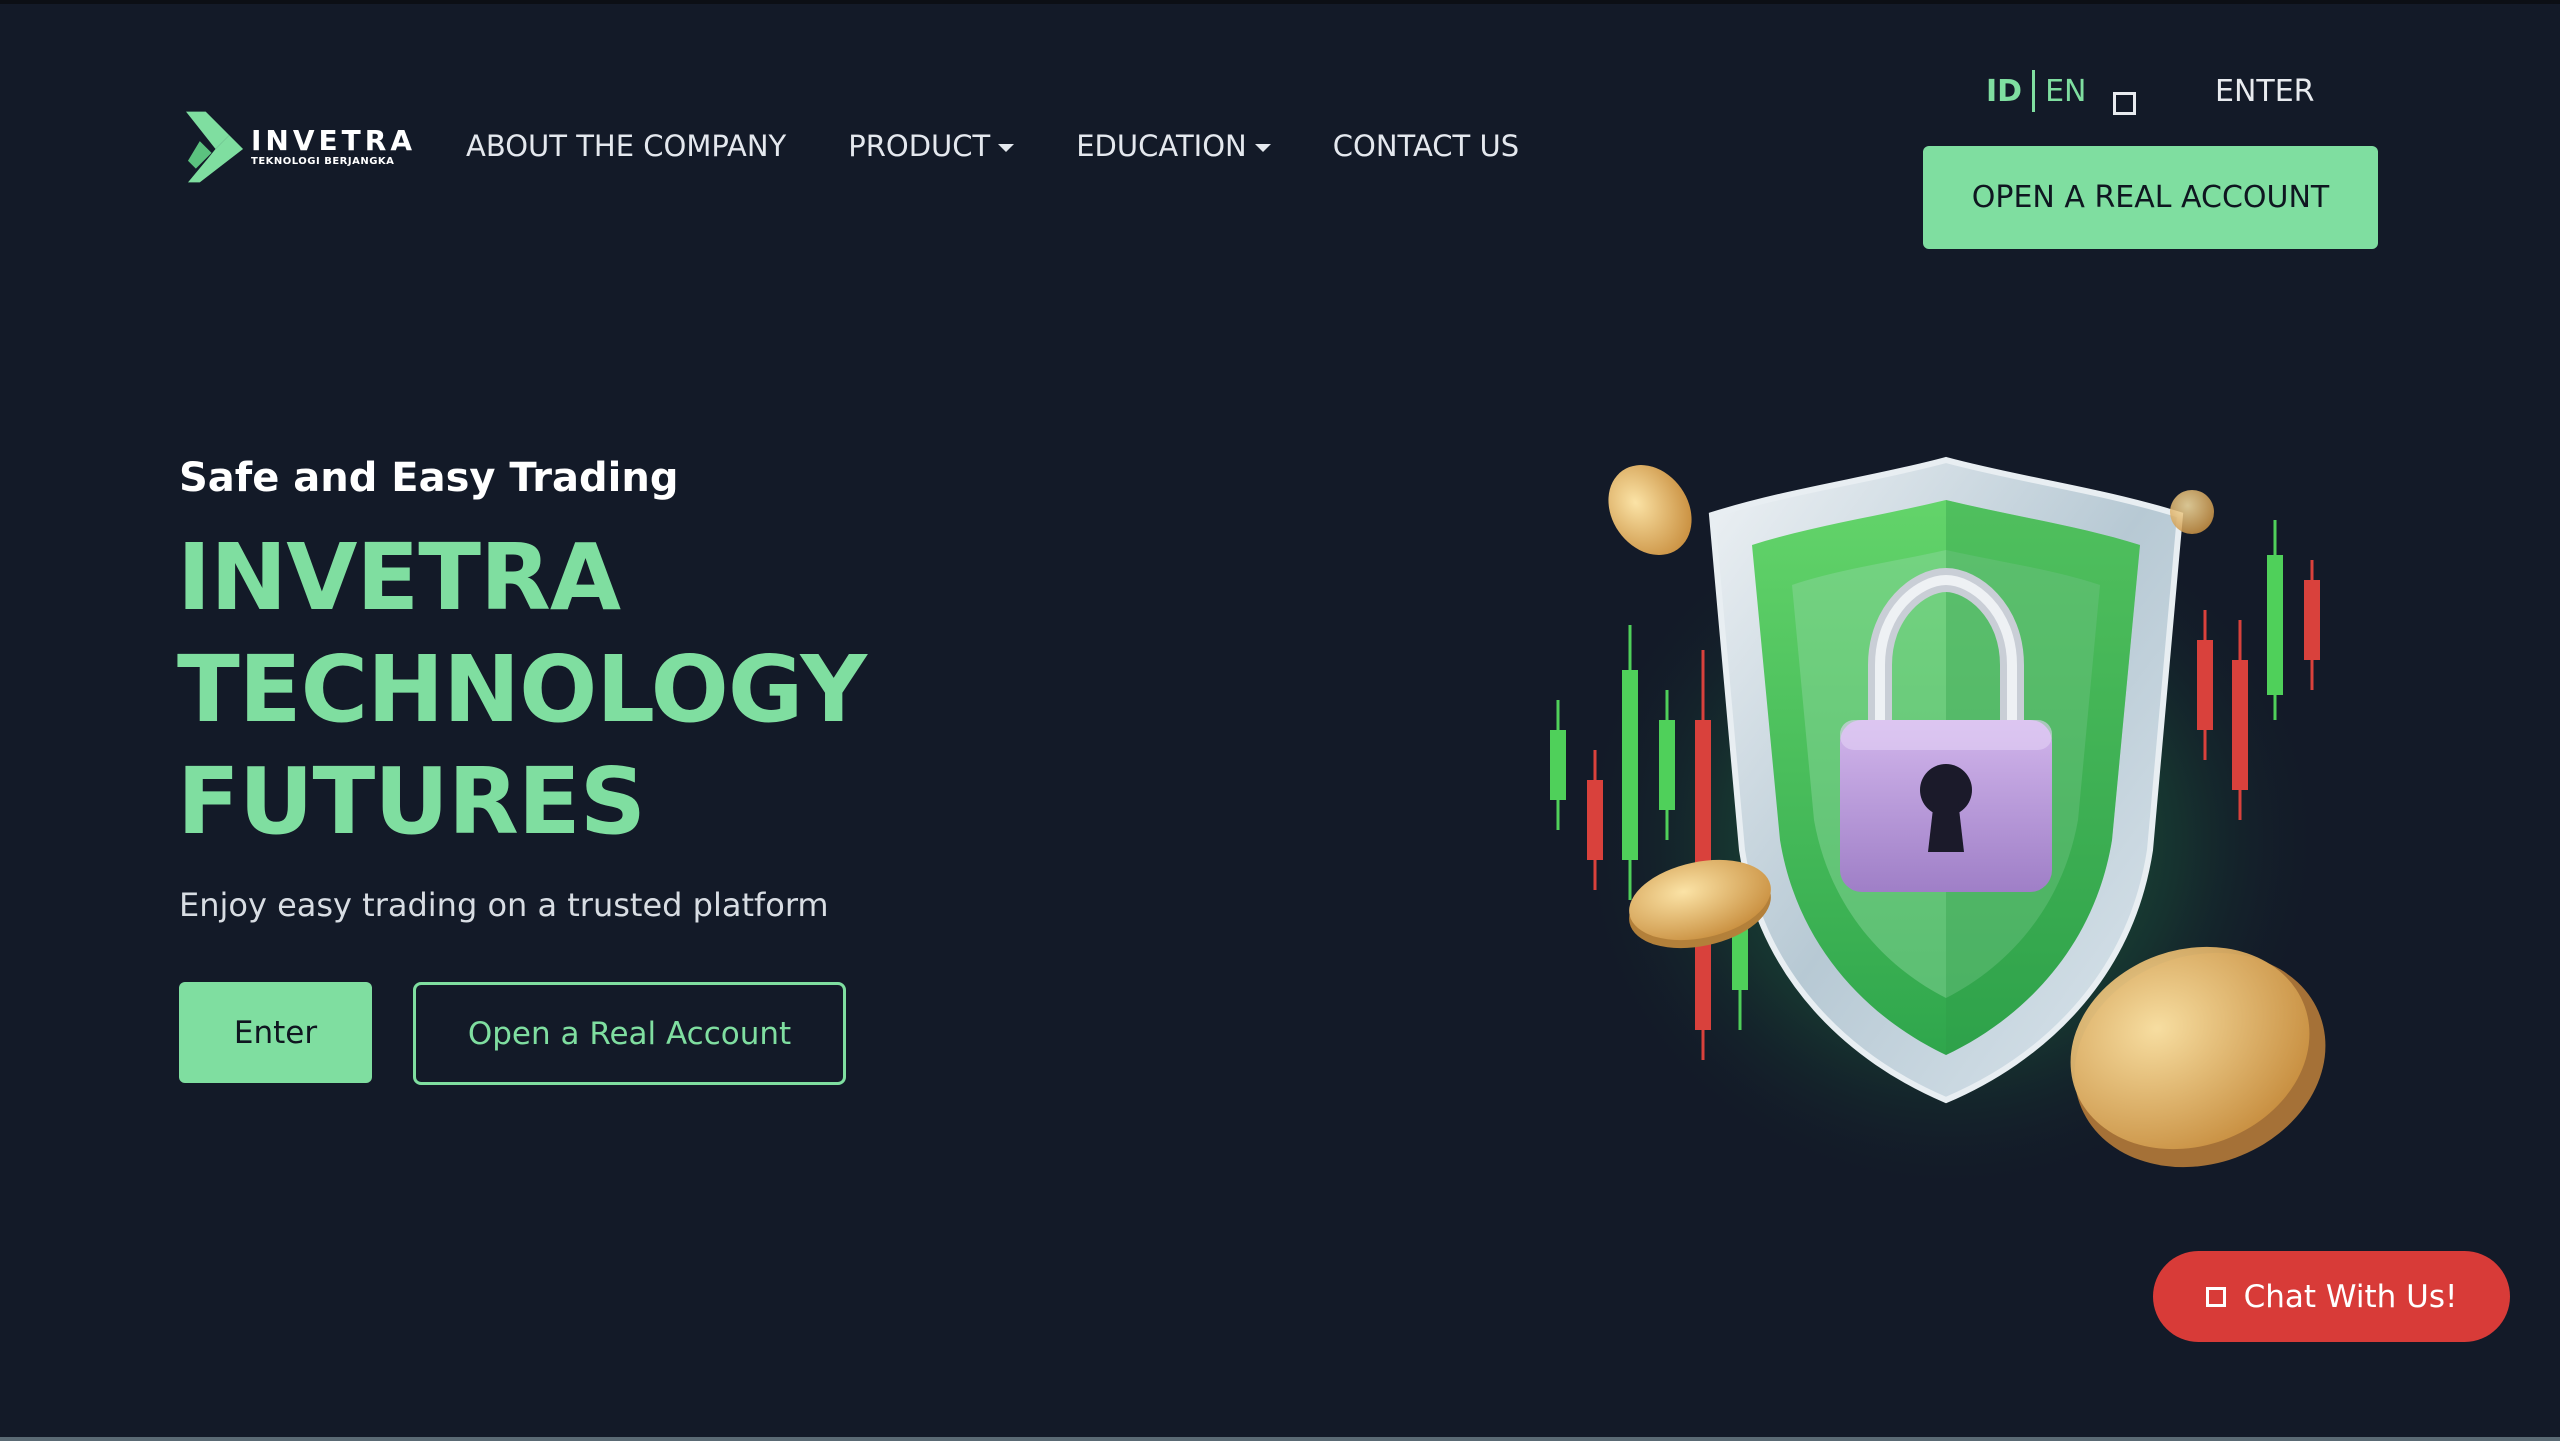  What do you see at coordinates (399, 577) in the screenshot?
I see `hero-title-line: INVETRA` at bounding box center [399, 577].